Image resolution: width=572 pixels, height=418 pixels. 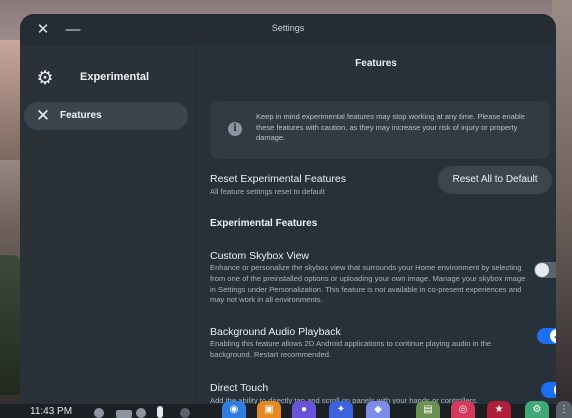 I want to click on reset-description: All feature settings reset to default, so click(x=267, y=191).